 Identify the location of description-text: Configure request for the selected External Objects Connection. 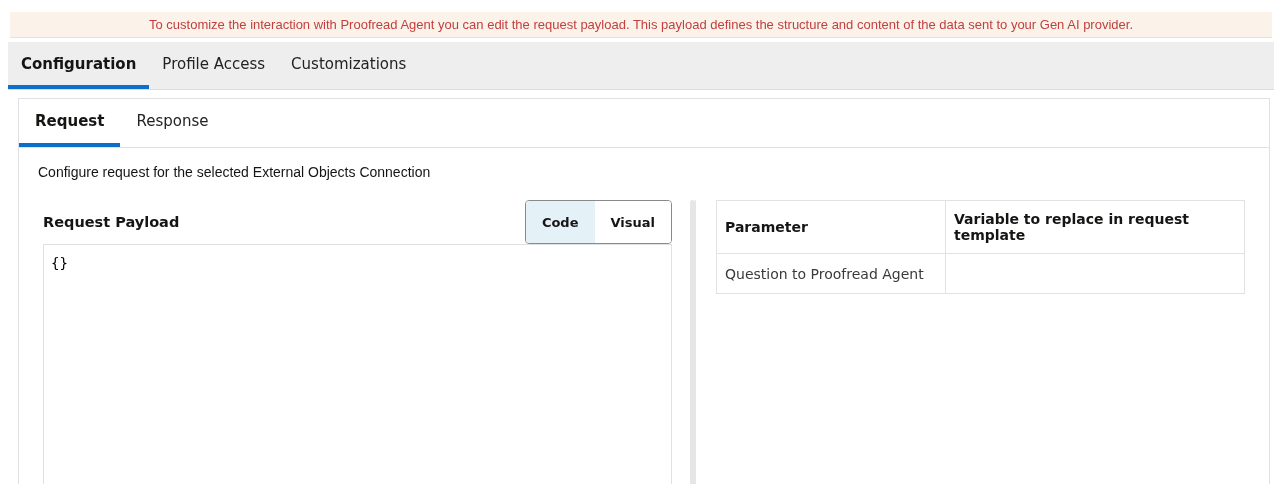
(234, 171).